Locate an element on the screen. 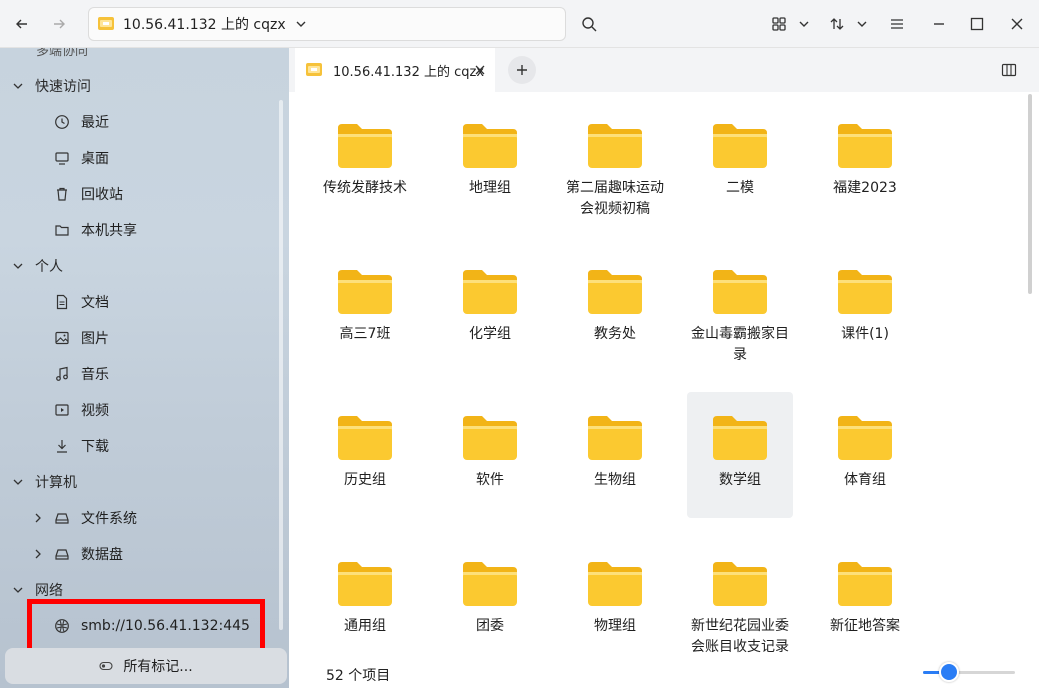 This screenshot has height=688, width=1039. folder-item: 生物组 is located at coordinates (615, 455).